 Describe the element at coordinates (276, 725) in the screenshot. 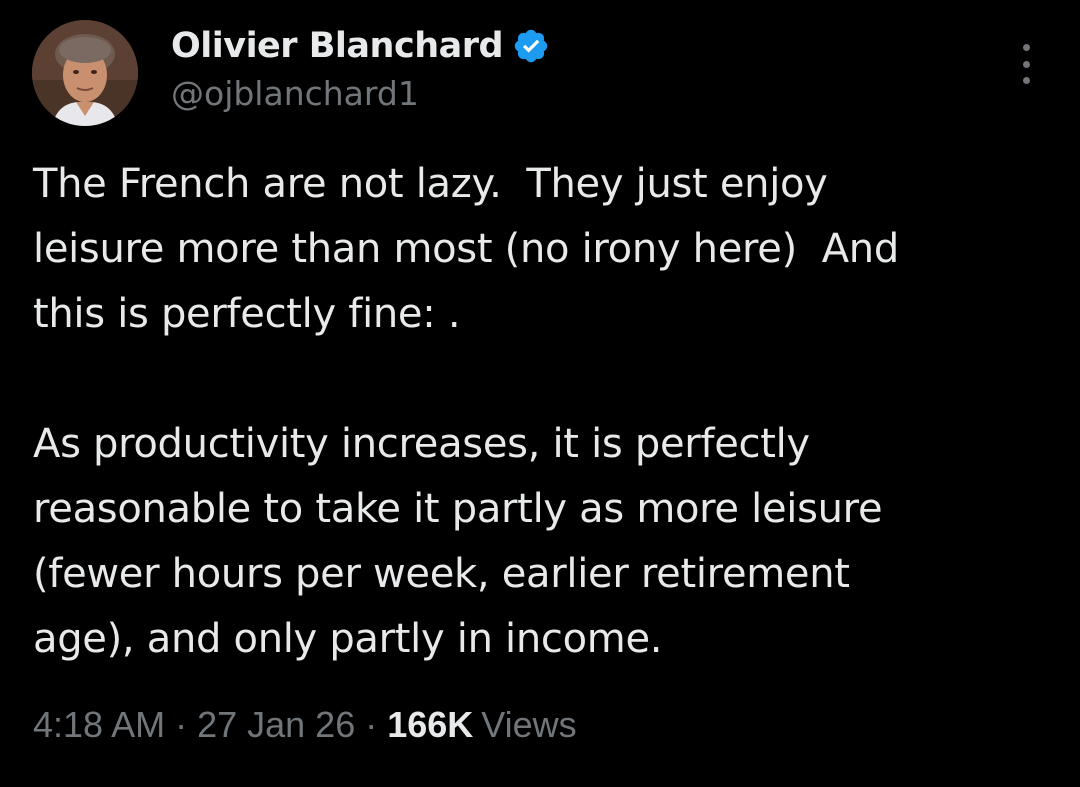

I see `tweet-date: 27 Jan 26` at that location.